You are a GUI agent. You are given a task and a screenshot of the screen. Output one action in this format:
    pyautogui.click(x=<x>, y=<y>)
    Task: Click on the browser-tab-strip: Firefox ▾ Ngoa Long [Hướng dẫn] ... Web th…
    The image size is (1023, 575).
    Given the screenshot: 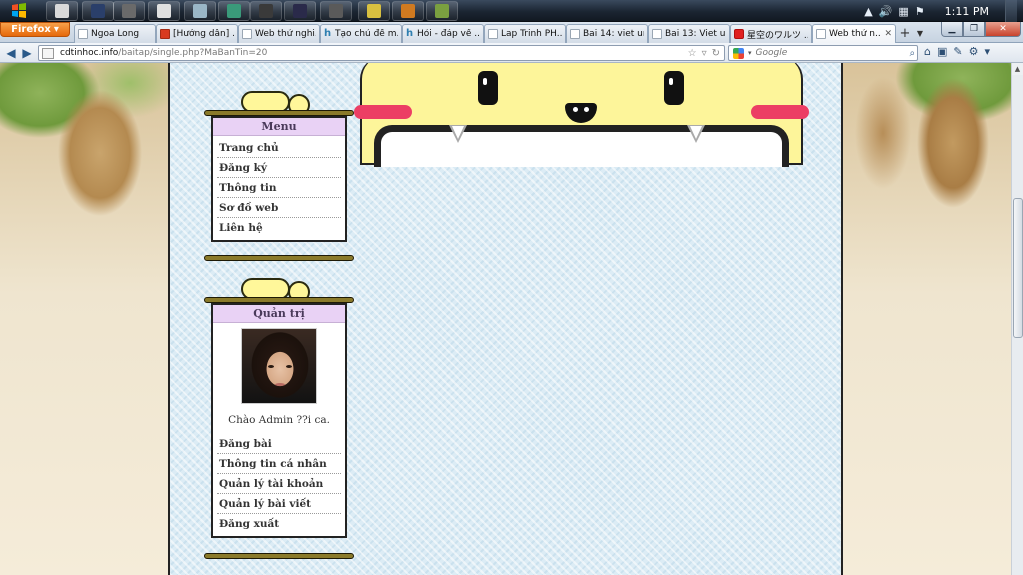 What is the action you would take?
    pyautogui.click(x=511, y=32)
    